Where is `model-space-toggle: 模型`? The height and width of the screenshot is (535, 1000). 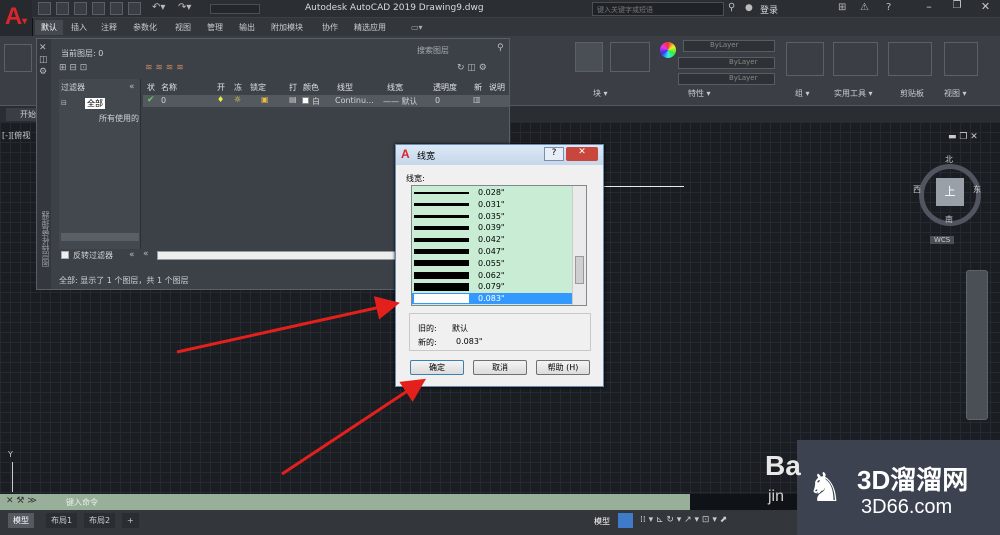 model-space-toggle: 模型 is located at coordinates (602, 521).